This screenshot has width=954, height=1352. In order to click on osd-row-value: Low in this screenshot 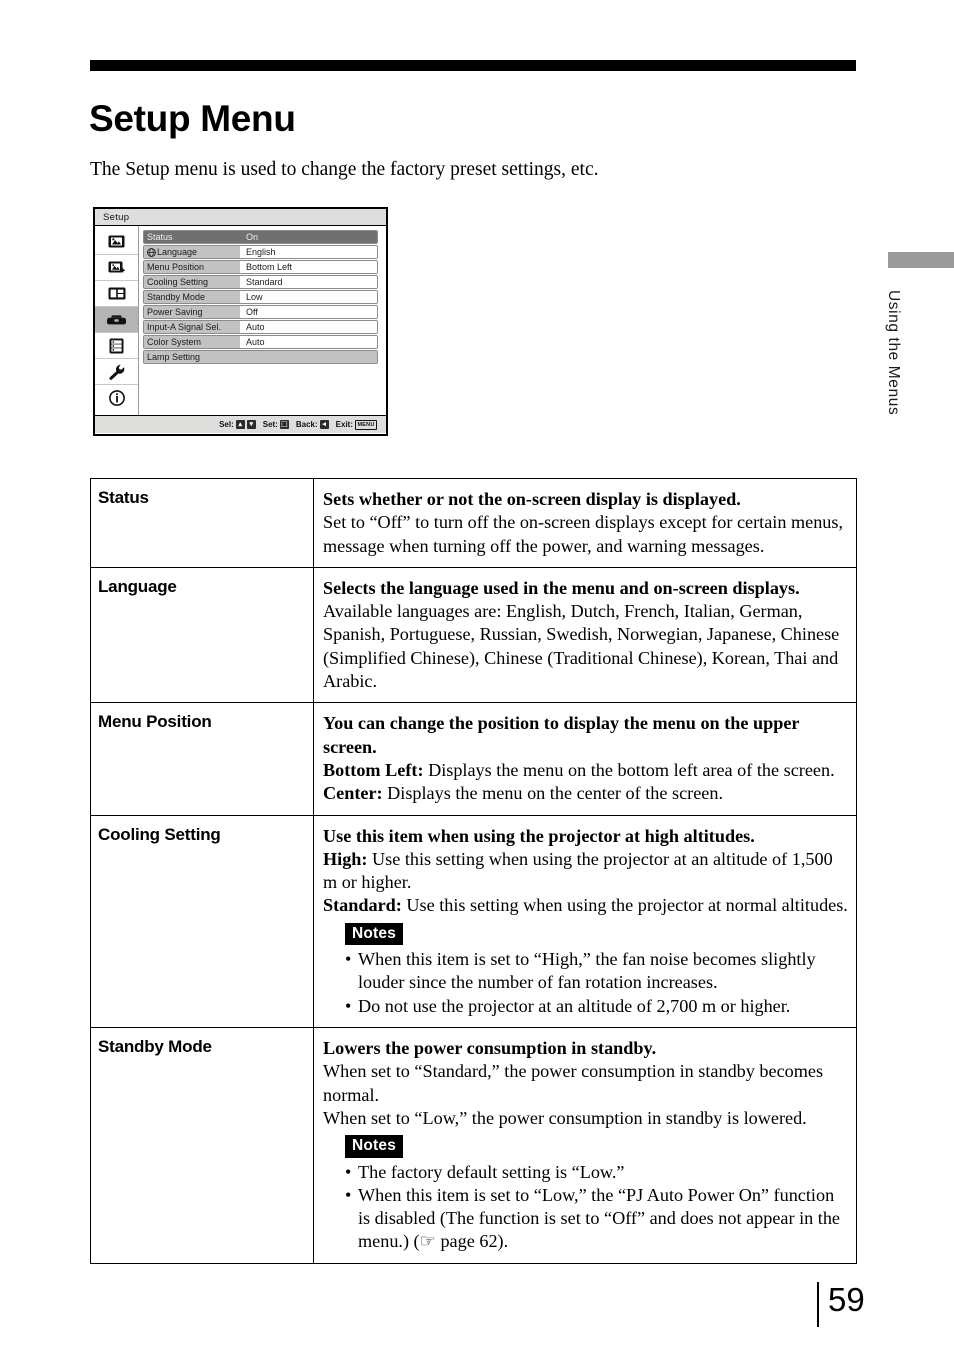, I will do `click(308, 297)`.